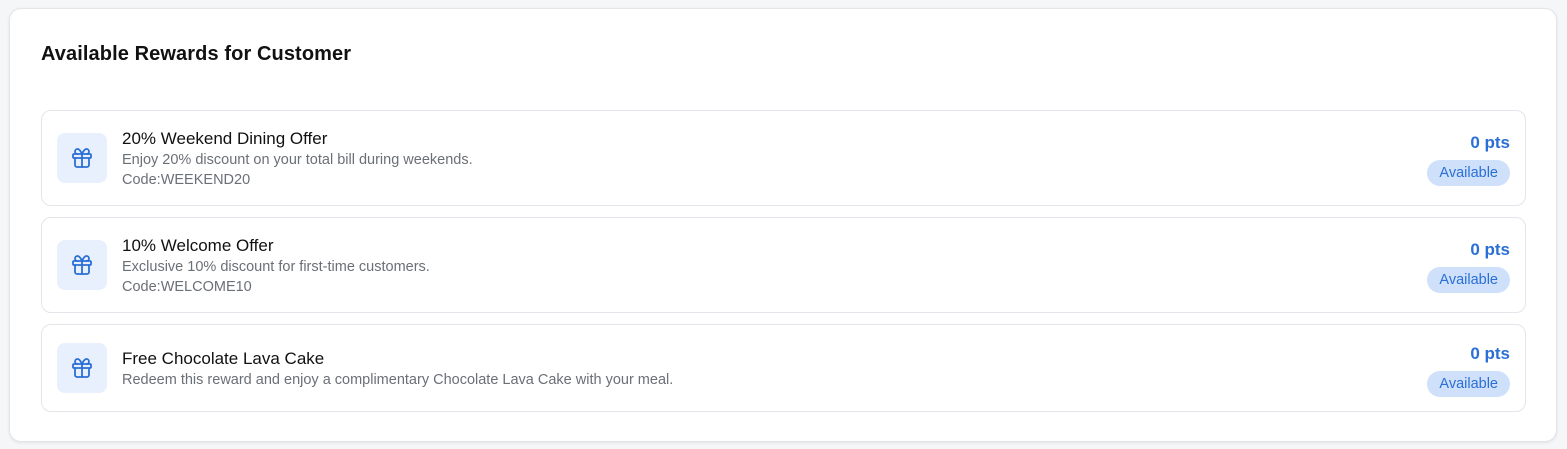  What do you see at coordinates (198, 245) in the screenshot?
I see `reward-name: 10% Welcome Offer` at bounding box center [198, 245].